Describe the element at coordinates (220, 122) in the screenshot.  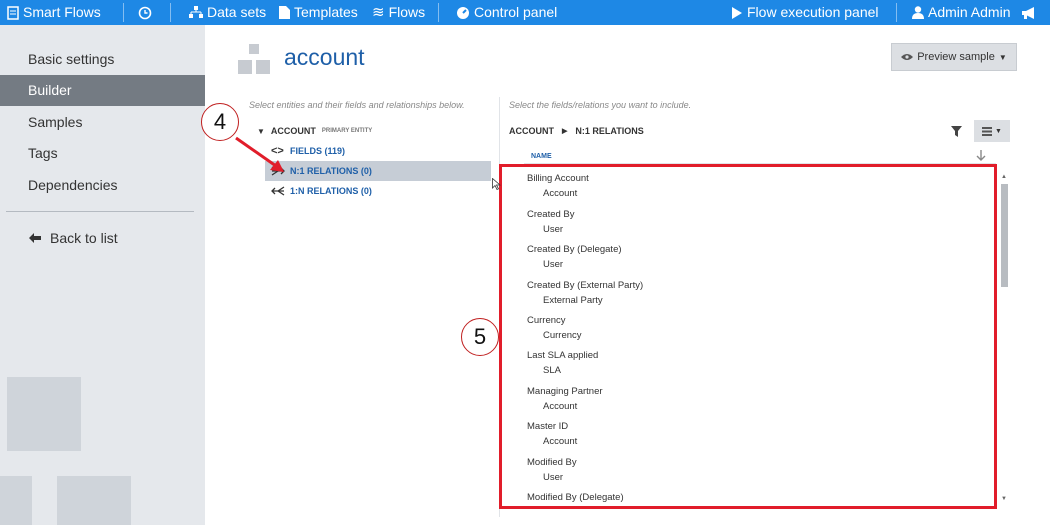
I see `step-callout-4: 4` at that location.